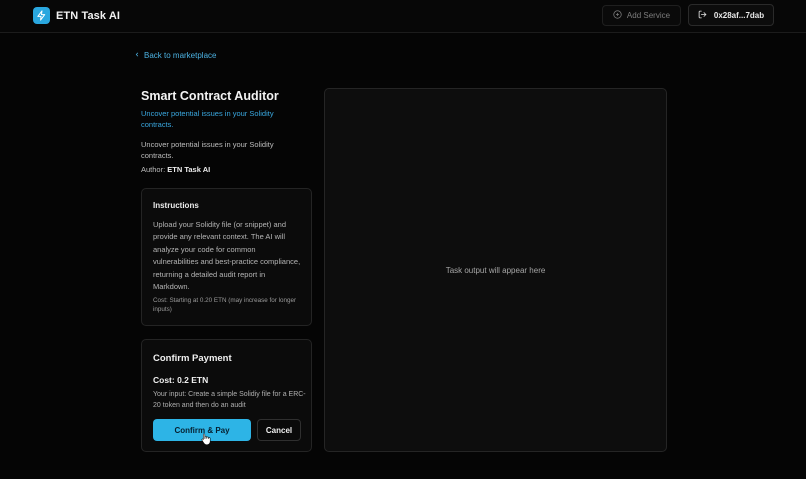 This screenshot has width=806, height=479. What do you see at coordinates (153, 169) in the screenshot?
I see `author-label: Author:` at bounding box center [153, 169].